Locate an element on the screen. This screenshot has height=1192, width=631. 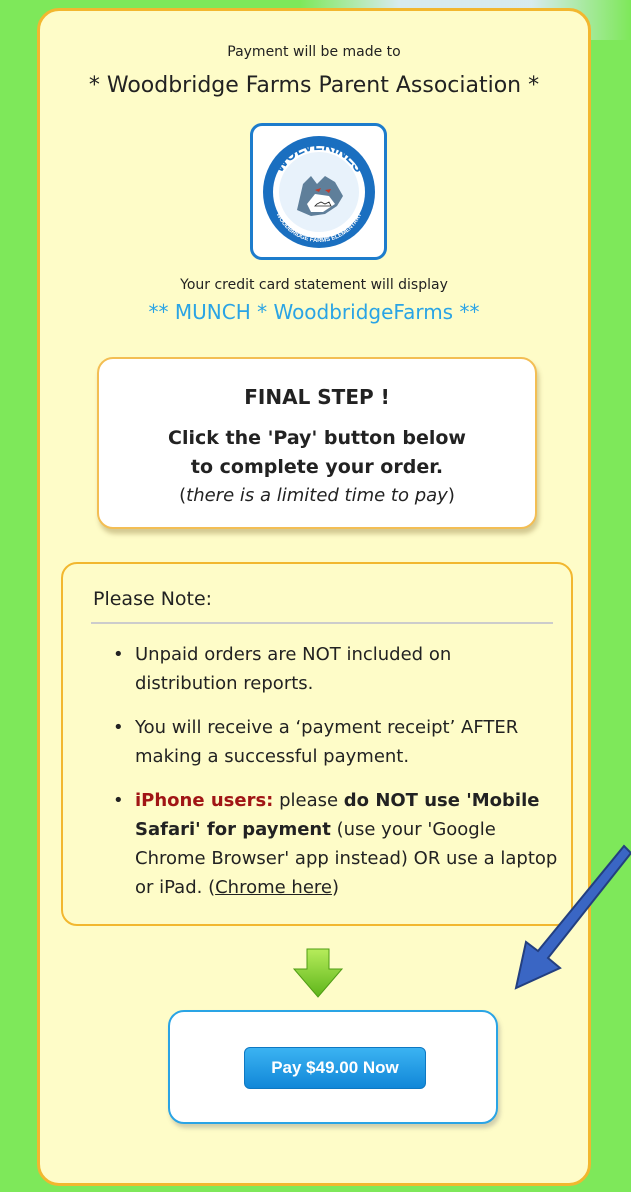
statement-descriptor: ** MUNCH * WoodbridgeFarms ** is located at coordinates (314, 312).